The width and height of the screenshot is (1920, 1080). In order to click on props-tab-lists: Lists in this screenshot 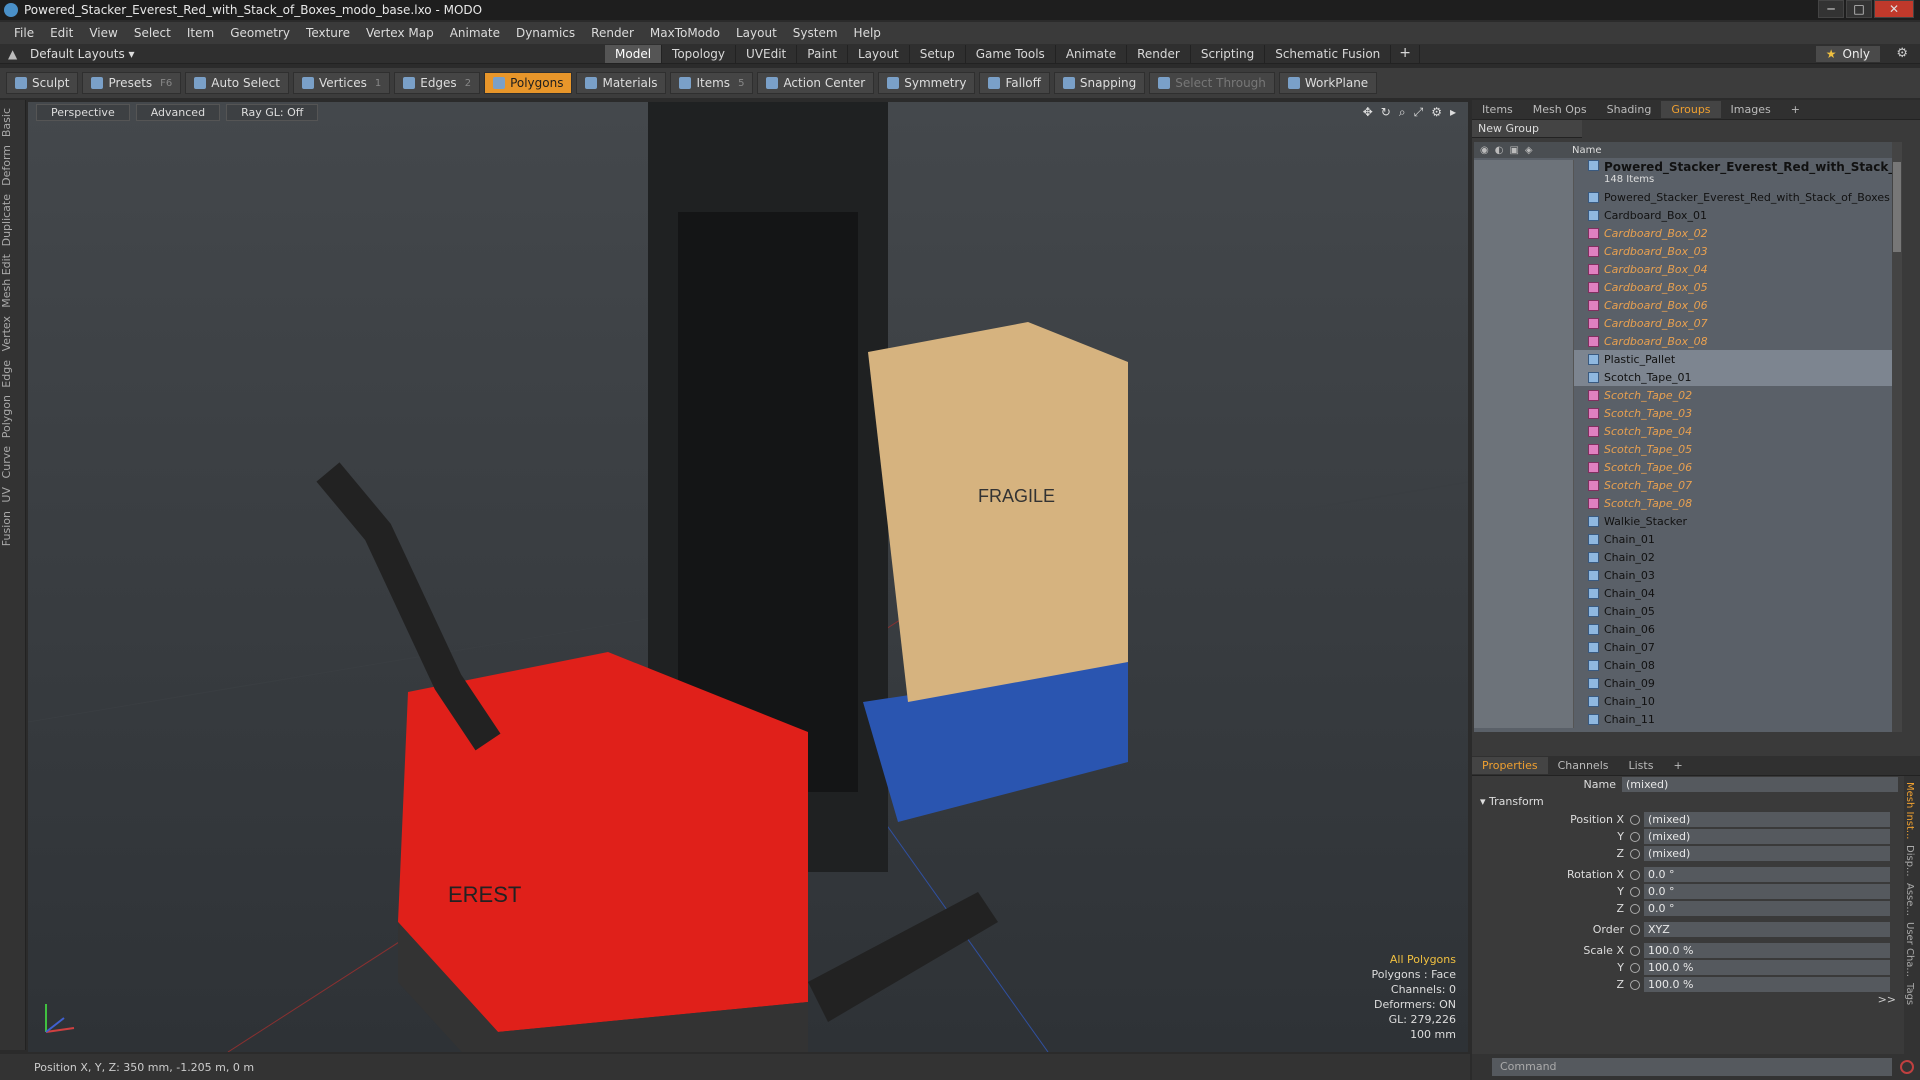, I will do `click(1641, 765)`.